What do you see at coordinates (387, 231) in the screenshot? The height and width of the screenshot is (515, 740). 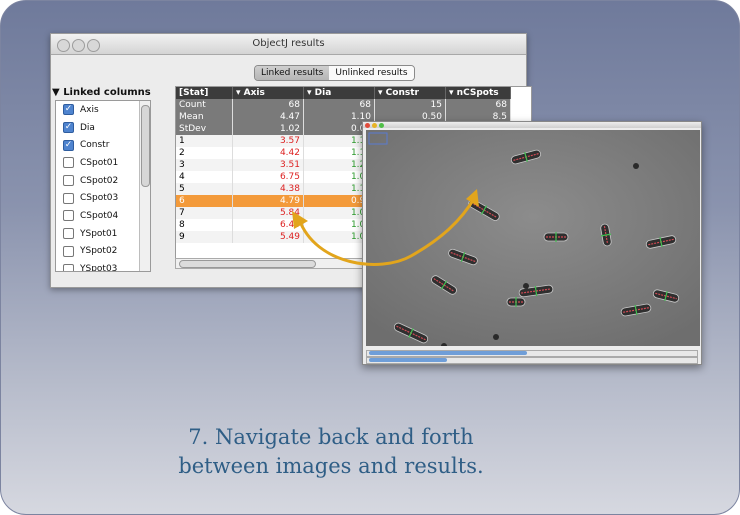 I see `double-headed-arrow-icon` at bounding box center [387, 231].